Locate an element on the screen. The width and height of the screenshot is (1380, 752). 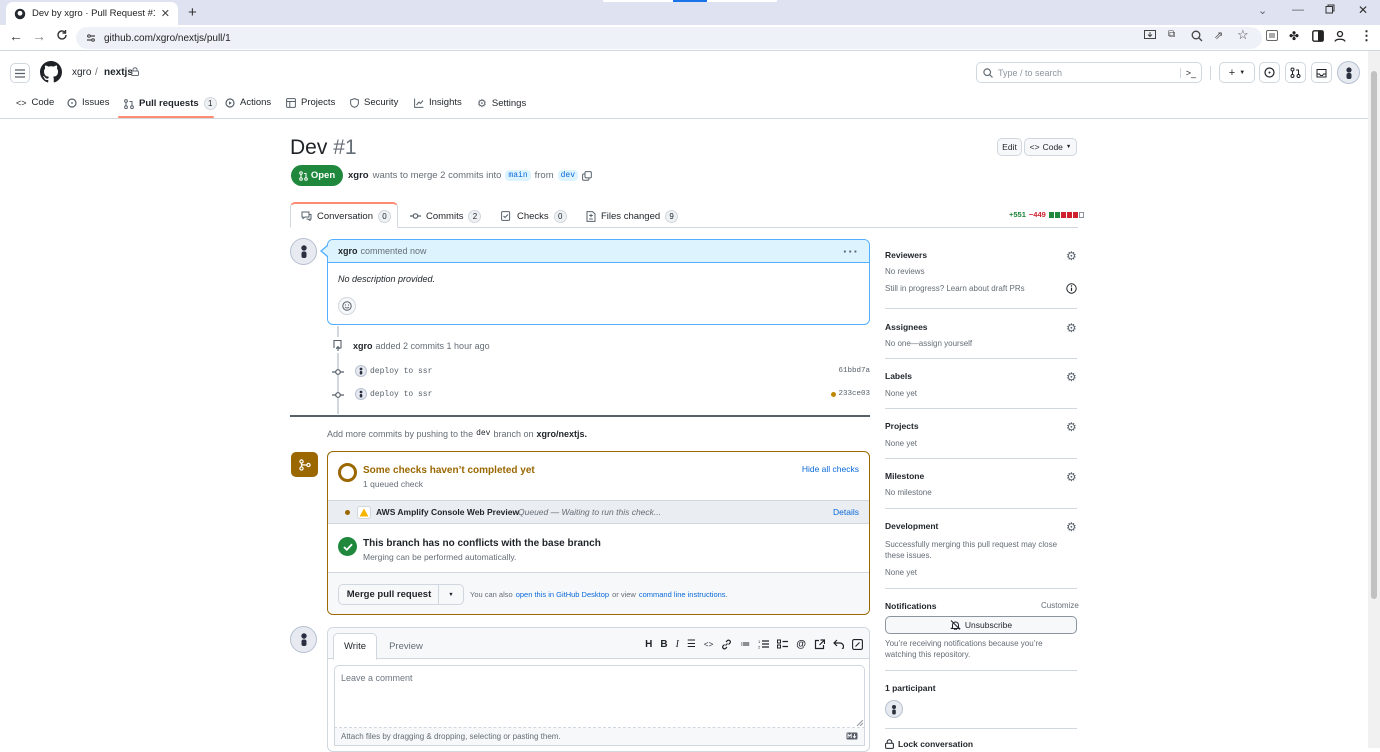
reload-icon is located at coordinates (62, 35).